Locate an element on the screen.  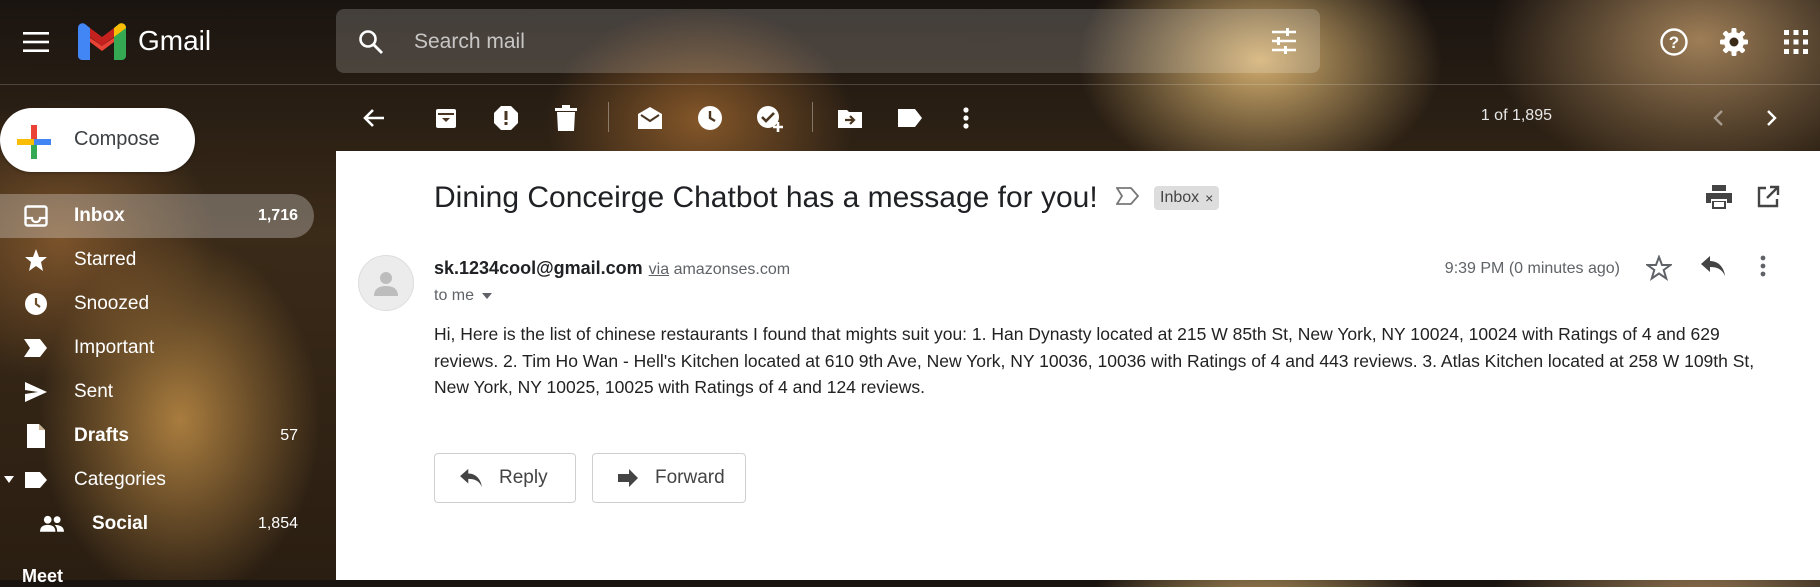
label-button is located at coordinates (910, 118).